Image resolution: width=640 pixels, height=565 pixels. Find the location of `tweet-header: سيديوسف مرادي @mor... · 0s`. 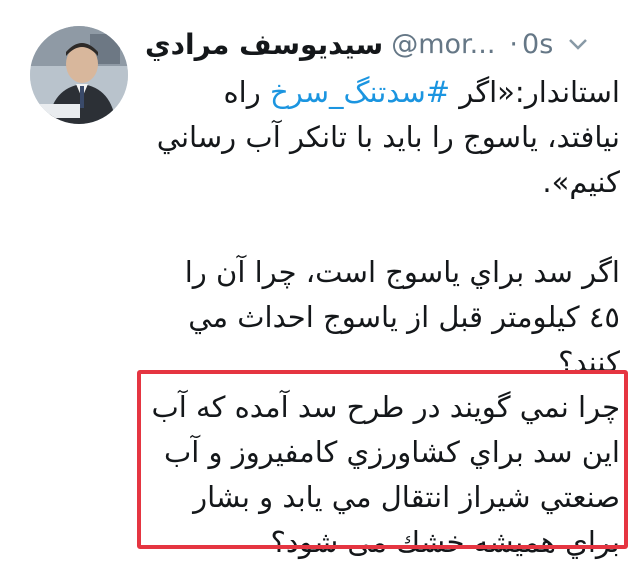

tweet-header: سيديوسف مرادي @mor... · 0s is located at coordinates (381, 44).